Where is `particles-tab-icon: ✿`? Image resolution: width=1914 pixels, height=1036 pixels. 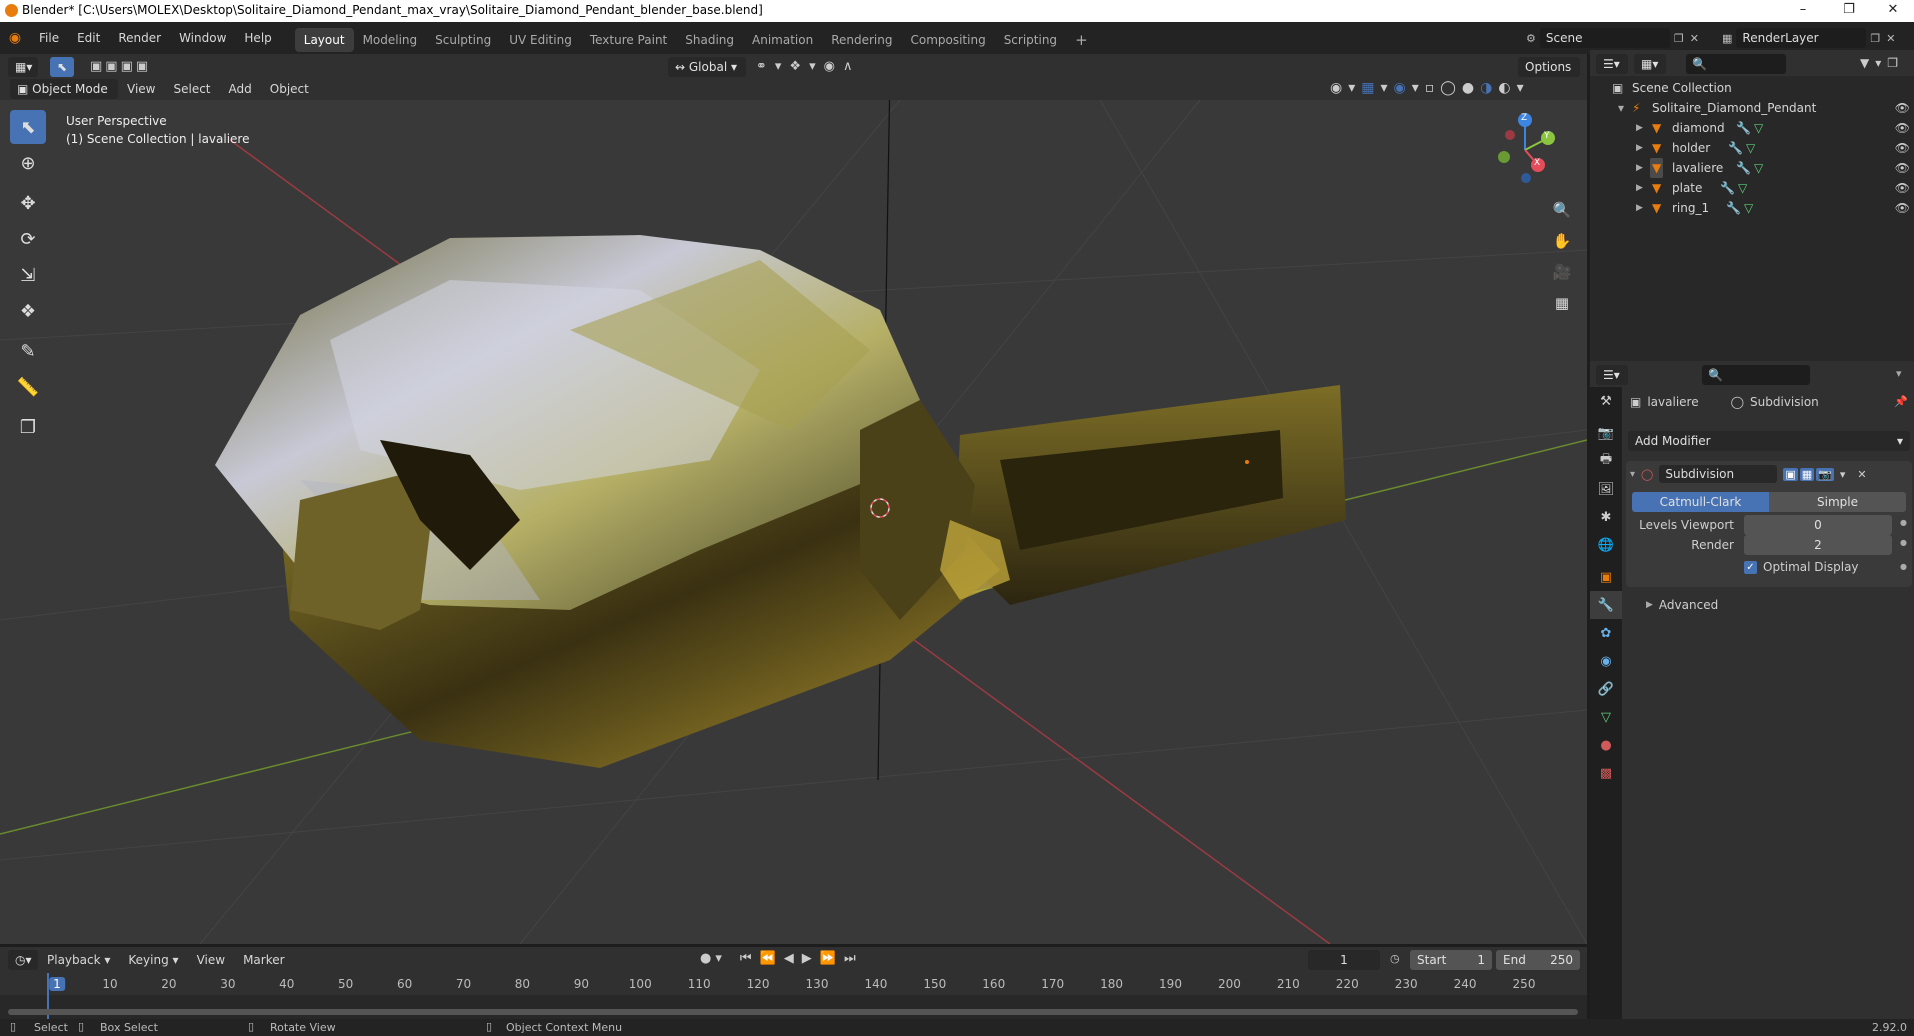
particles-tab-icon: ✿ is located at coordinates (1606, 633).